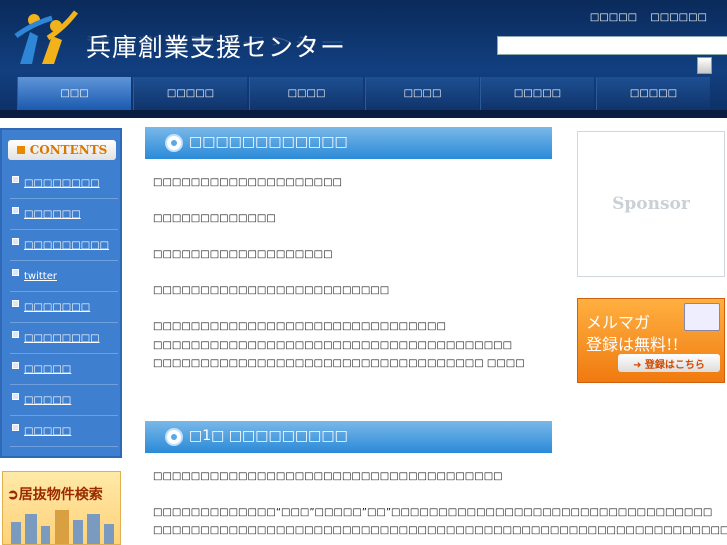 This screenshot has height=545, width=727. Describe the element at coordinates (328, 476) in the screenshot. I see `paragraph-line: □□□□□□□□□□□□□□□□□□□□□□□□□□□□□□□□□□□□□` at that location.